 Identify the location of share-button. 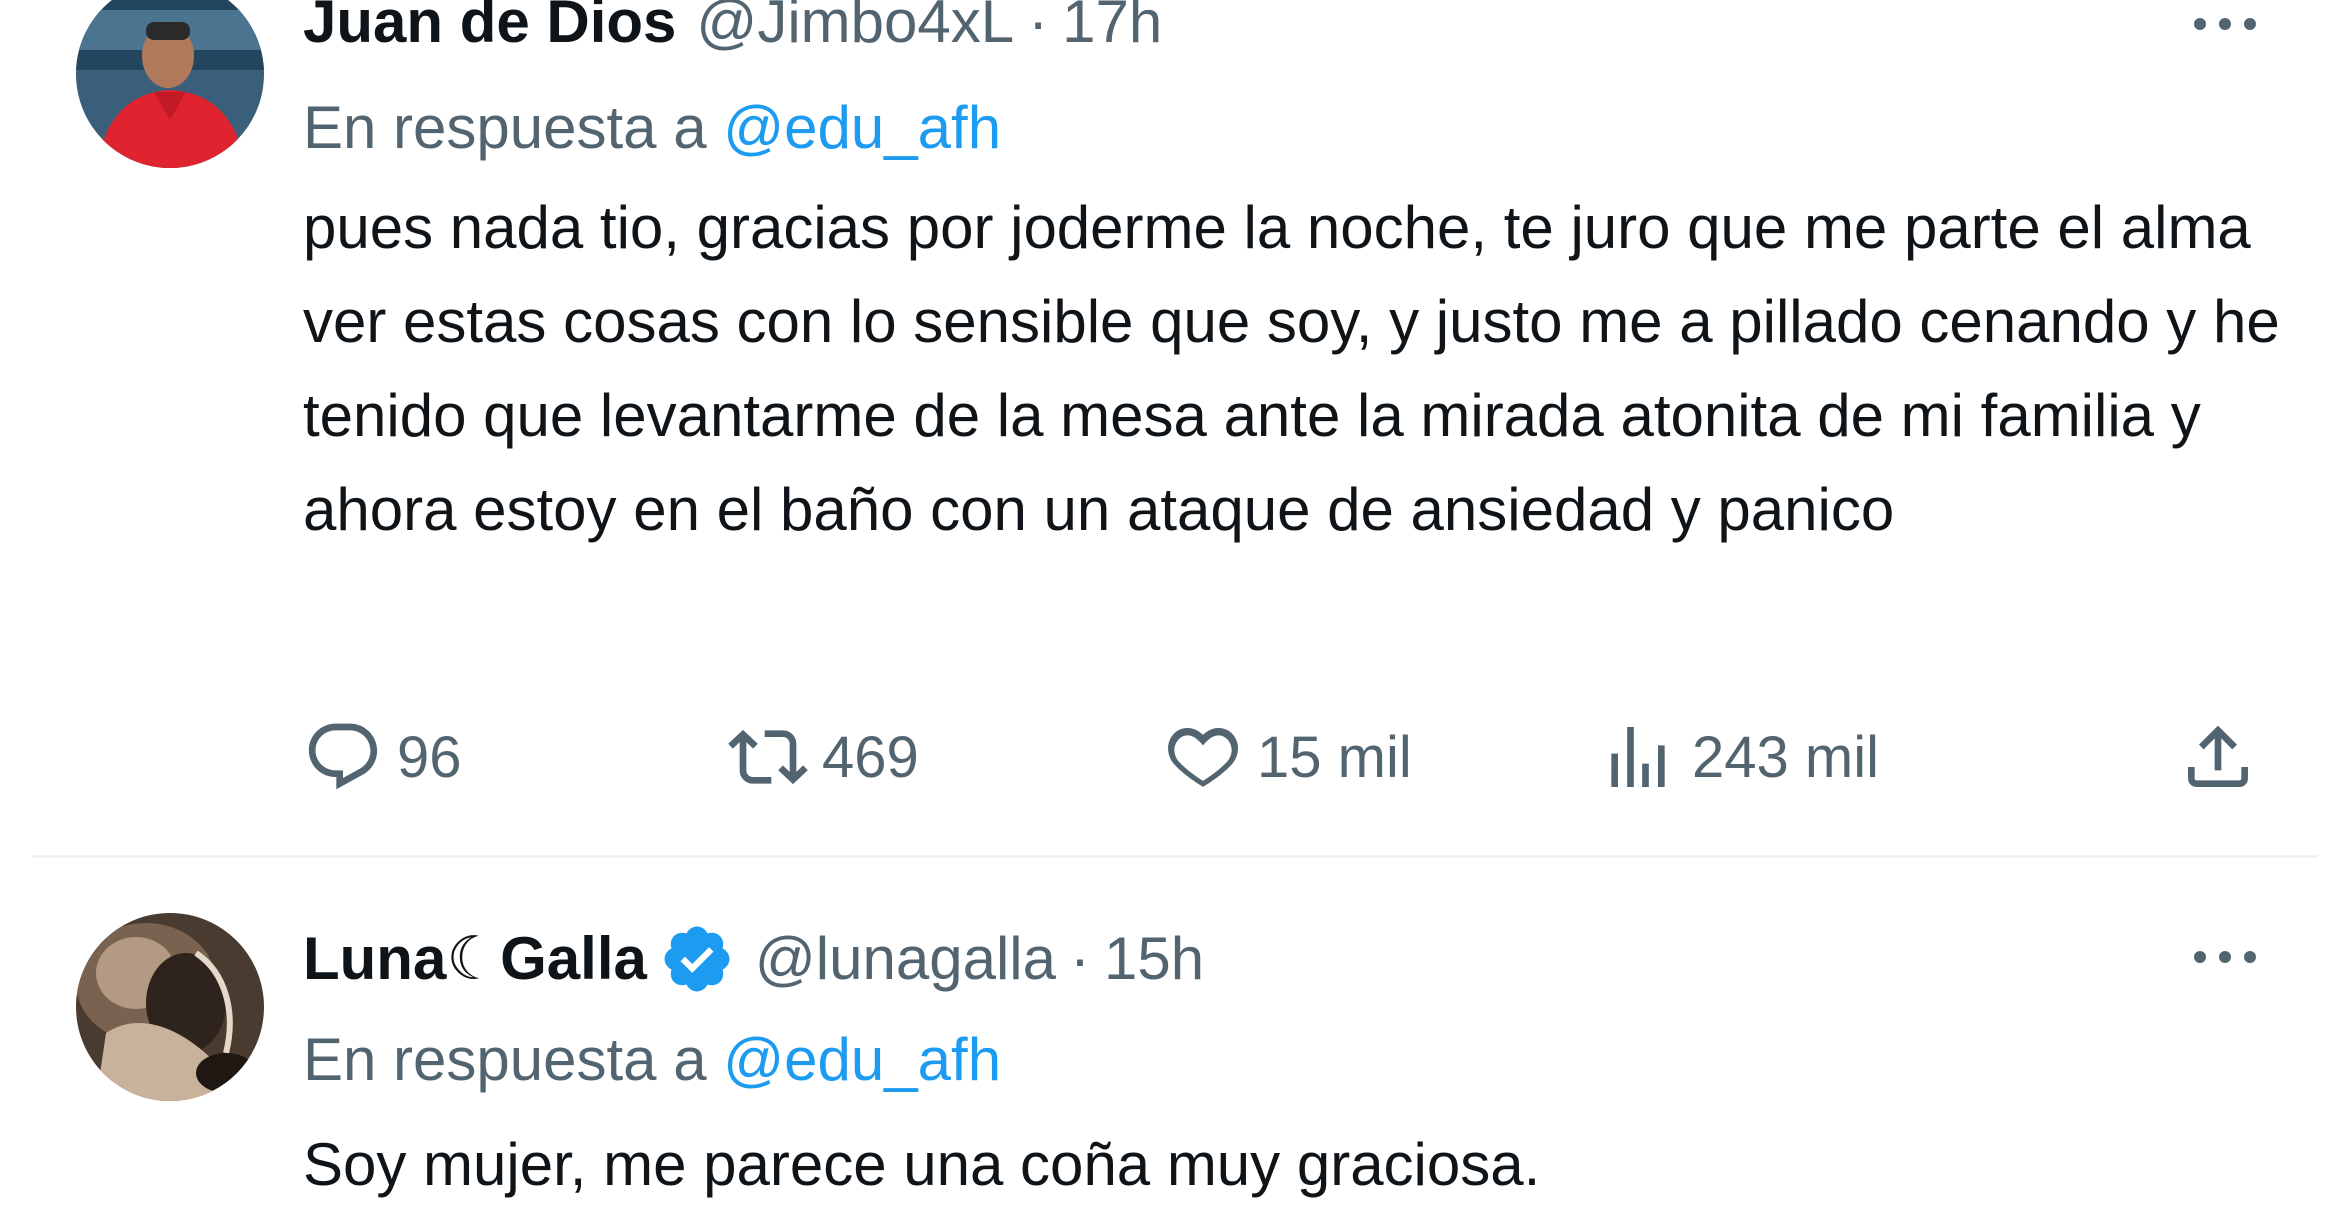
(2218, 757).